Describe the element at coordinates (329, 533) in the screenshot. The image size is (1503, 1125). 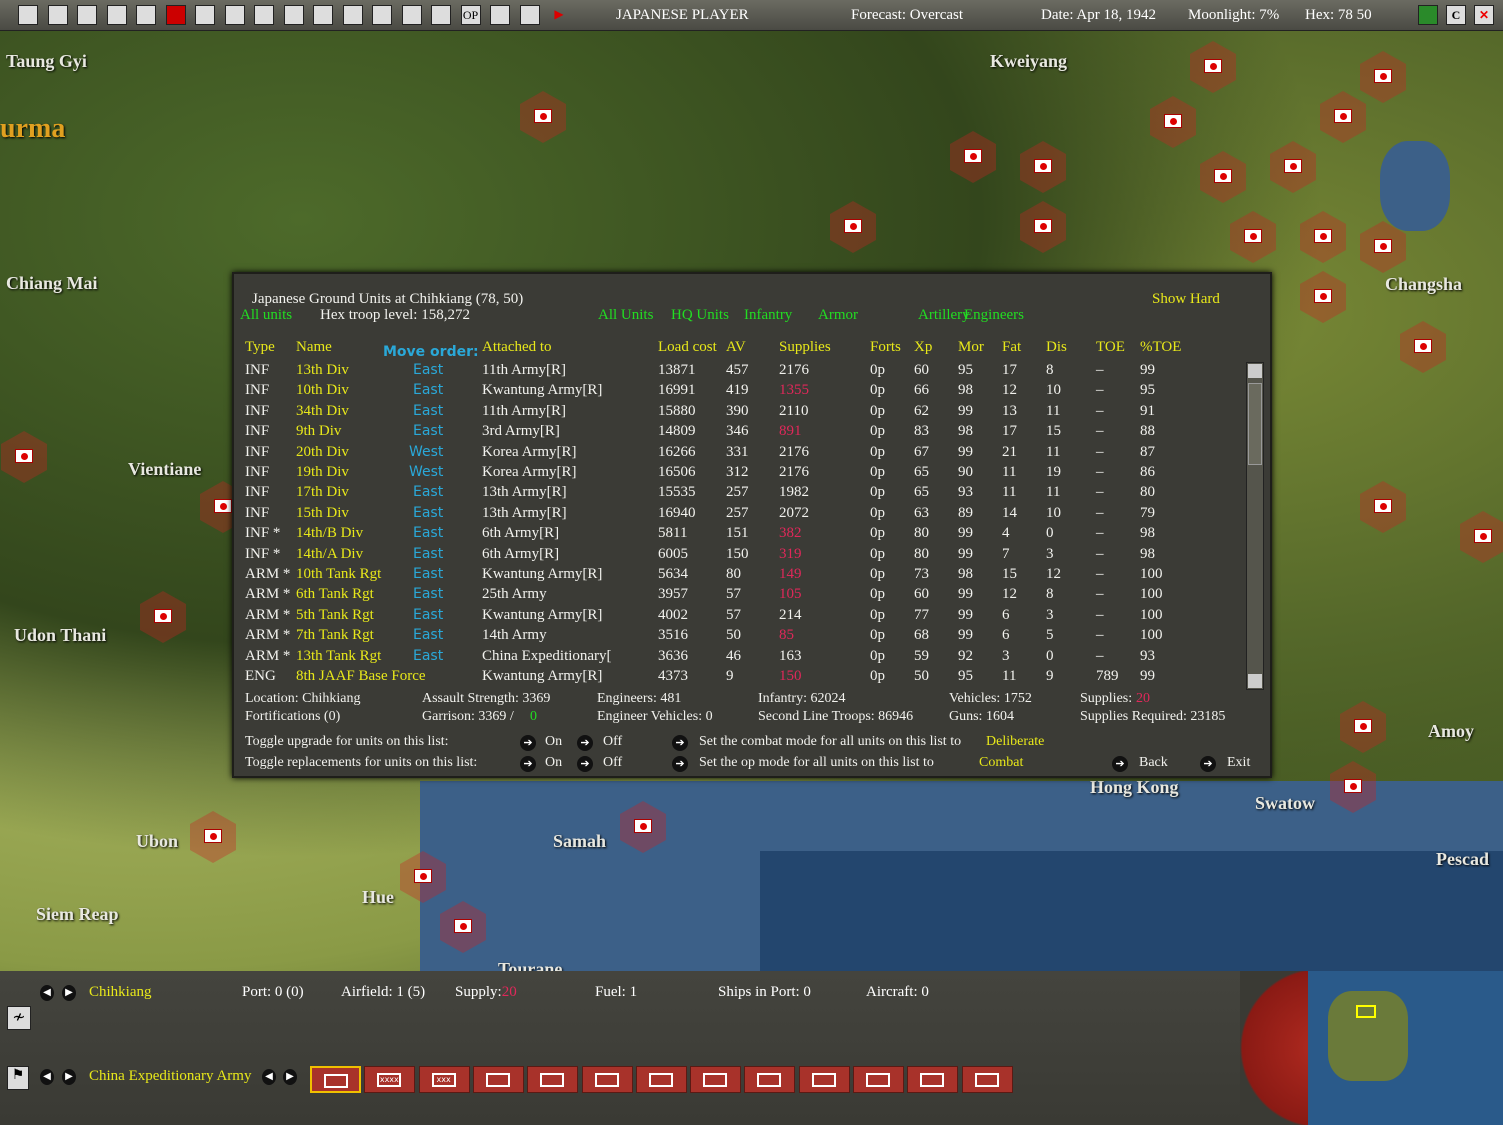
I see `cell-name: 14th/B Div` at that location.